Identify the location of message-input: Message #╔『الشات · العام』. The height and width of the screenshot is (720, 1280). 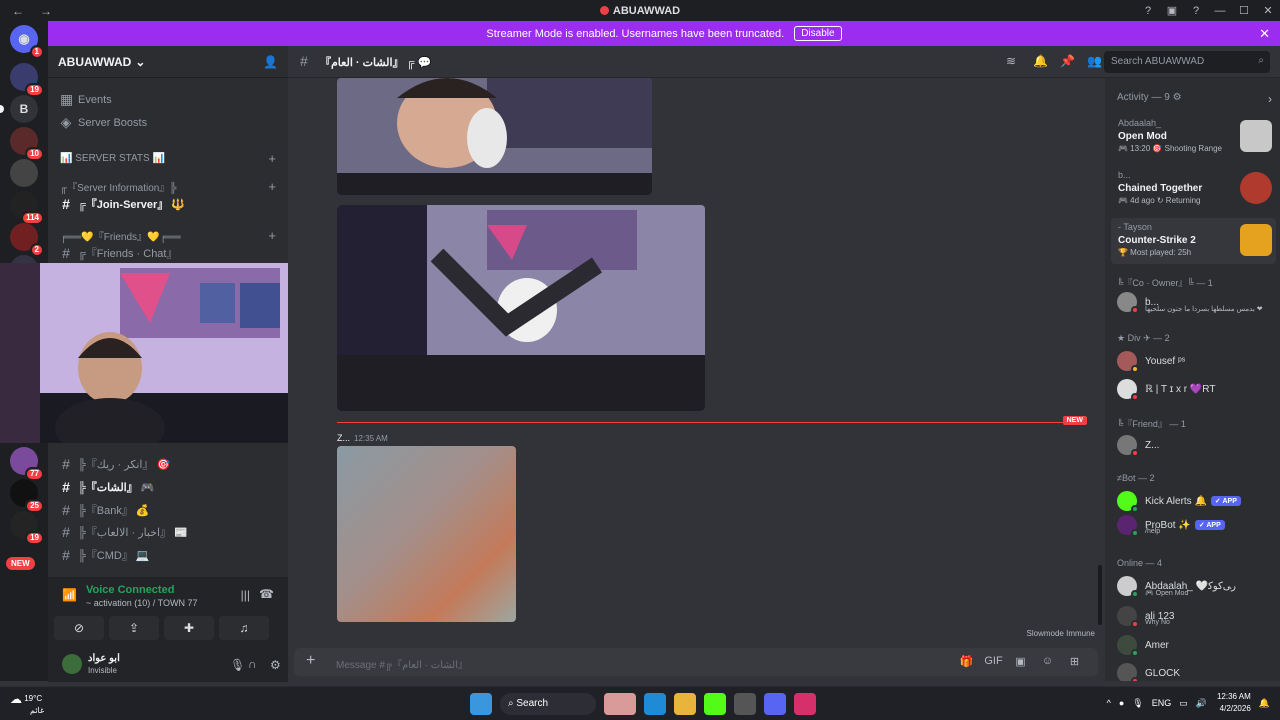
(402, 663).